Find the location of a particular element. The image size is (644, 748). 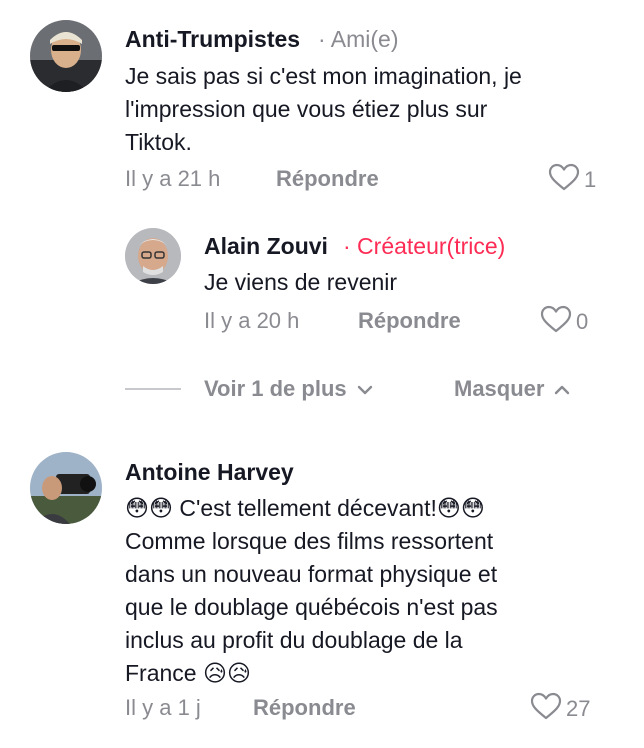

like-count: 1 is located at coordinates (590, 179).